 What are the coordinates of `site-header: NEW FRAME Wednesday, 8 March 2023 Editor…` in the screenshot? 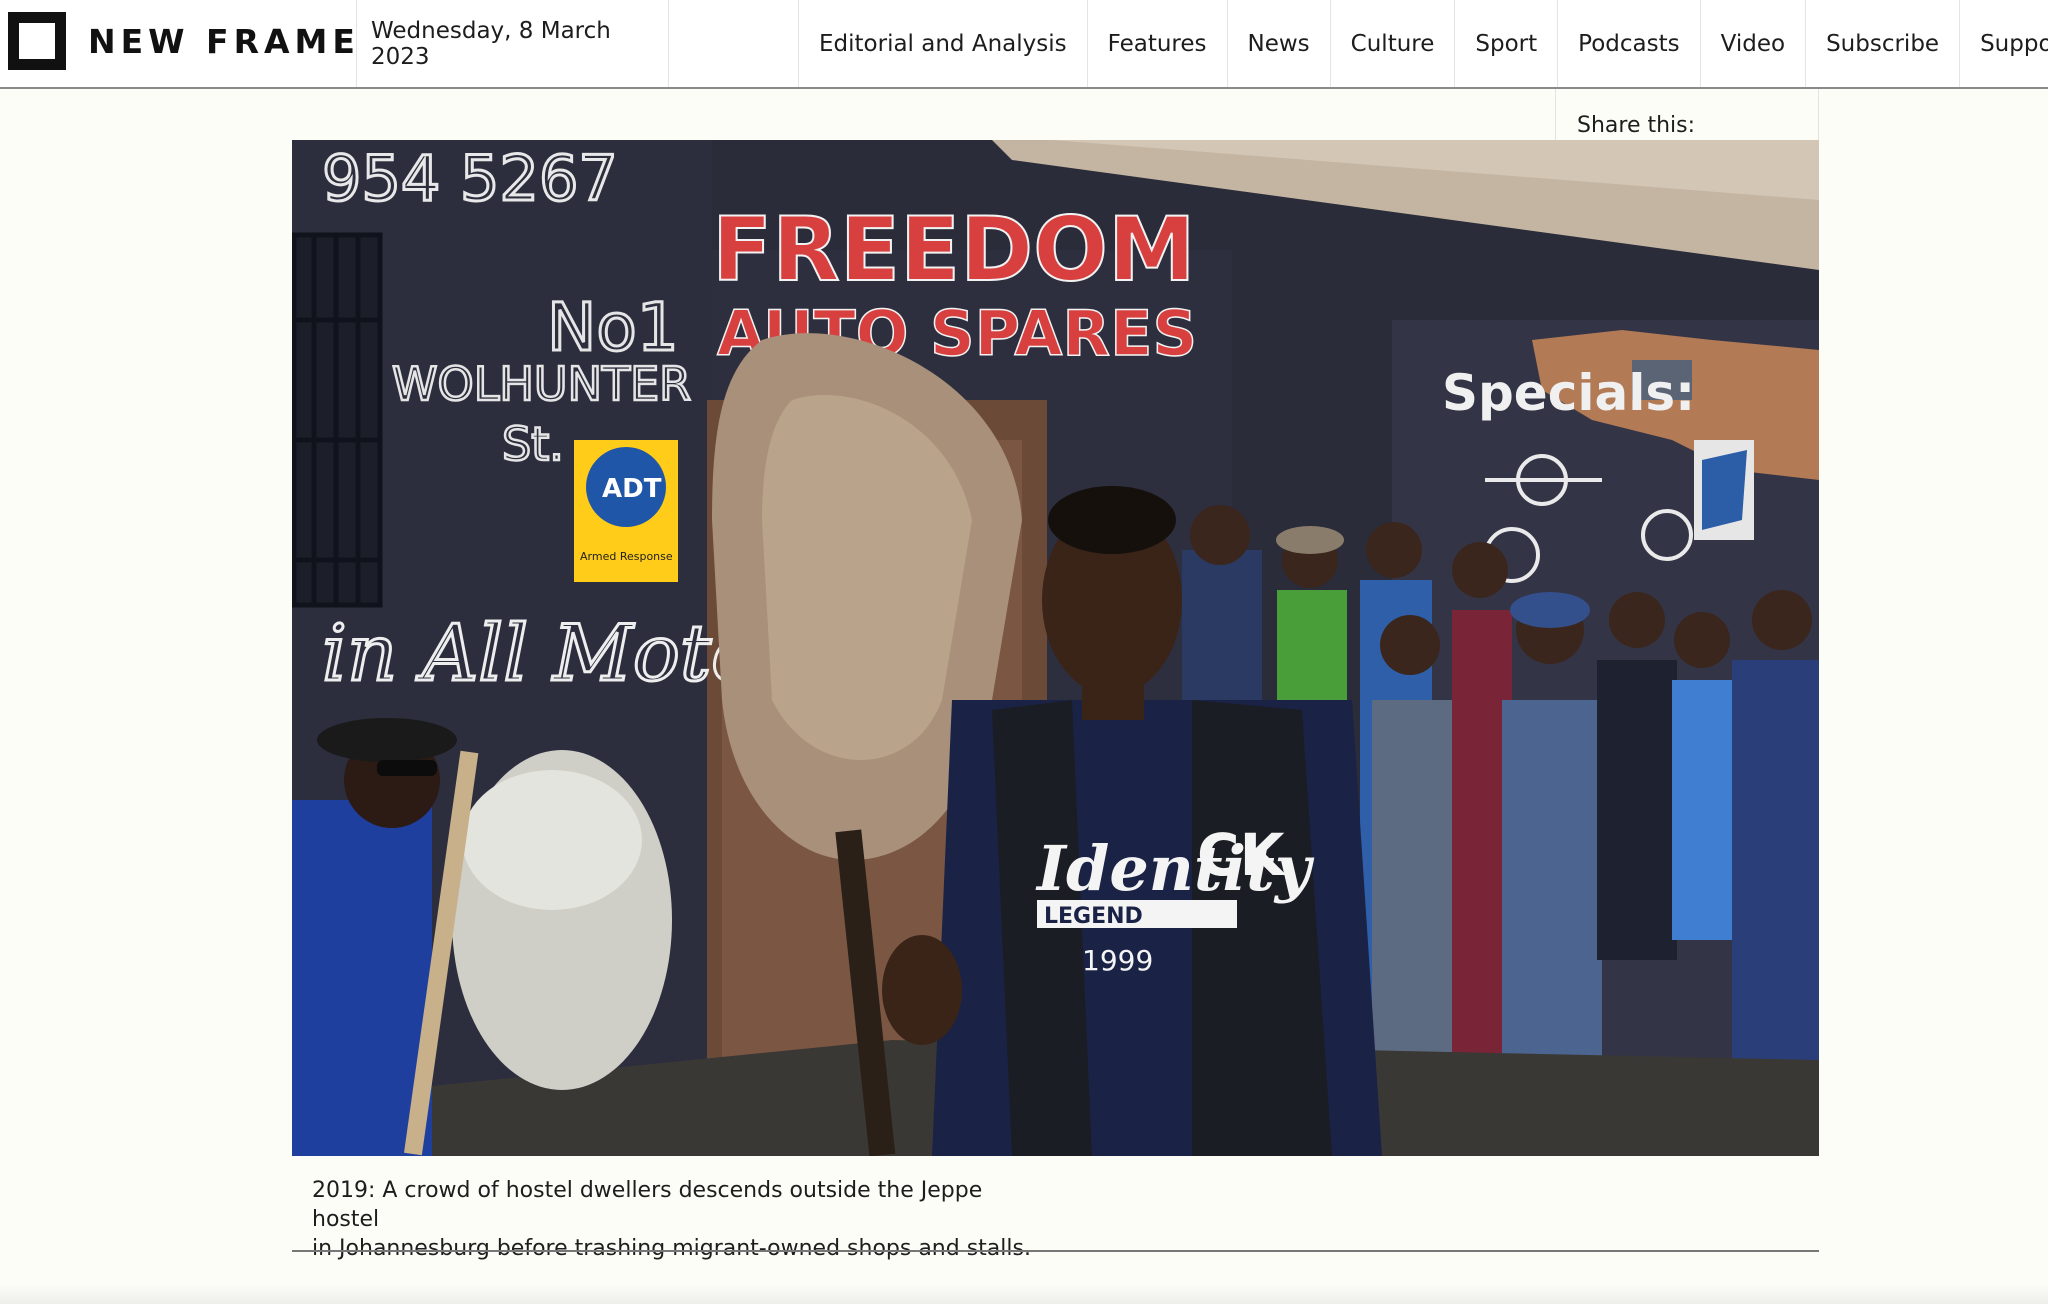 It's located at (1024, 44).